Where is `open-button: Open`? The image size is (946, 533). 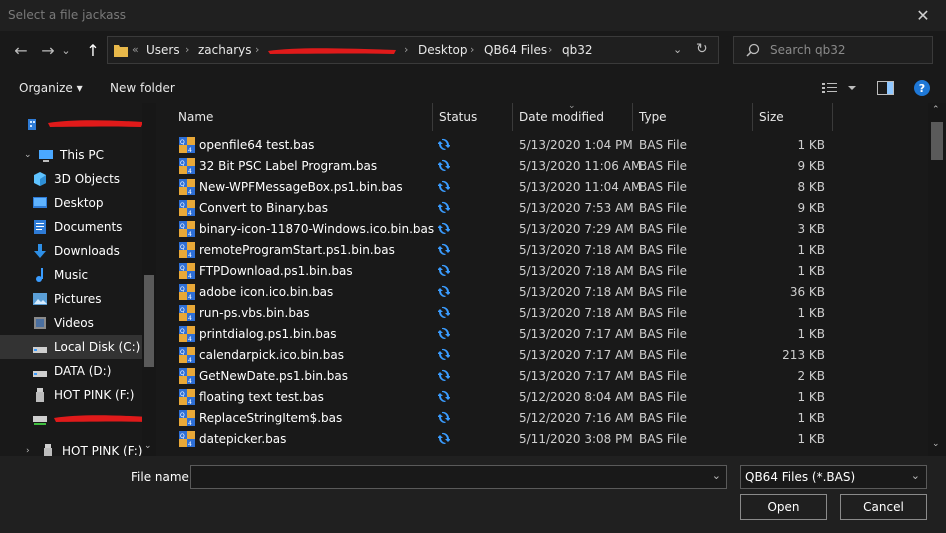 open-button: Open is located at coordinates (783, 507).